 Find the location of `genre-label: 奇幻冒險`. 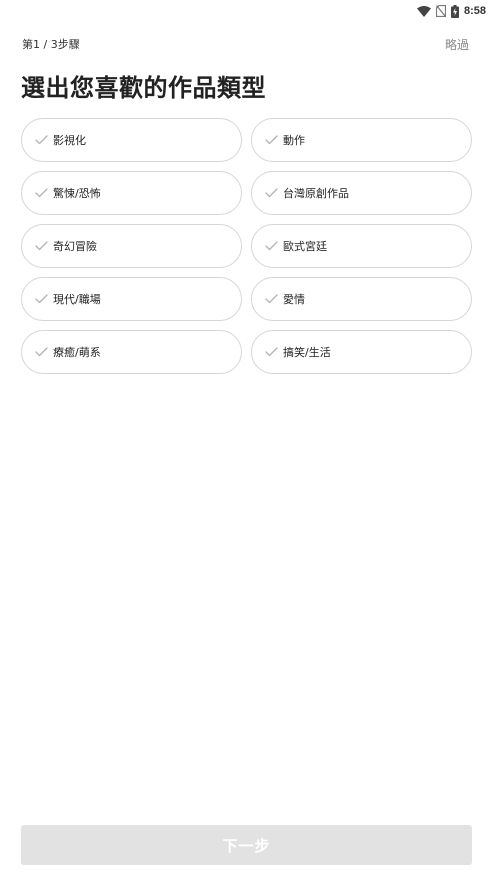

genre-label: 奇幻冒險 is located at coordinates (75, 246).